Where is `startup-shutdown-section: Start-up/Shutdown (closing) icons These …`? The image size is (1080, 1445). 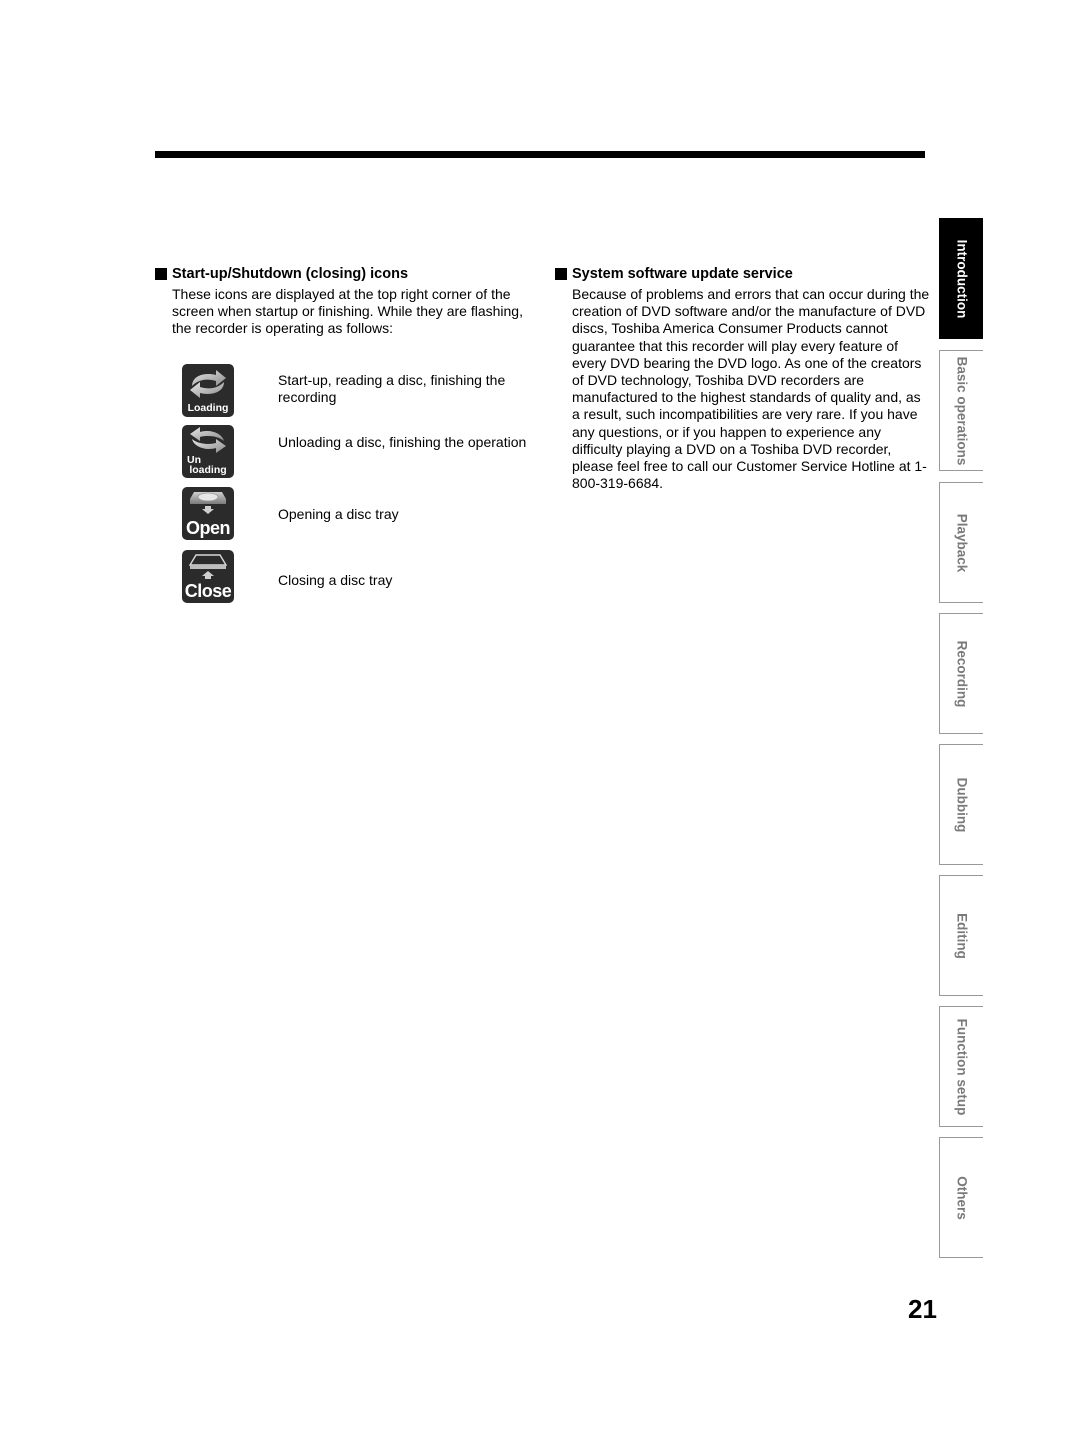 startup-shutdown-section: Start-up/Shutdown (closing) icons These … is located at coordinates (345, 301).